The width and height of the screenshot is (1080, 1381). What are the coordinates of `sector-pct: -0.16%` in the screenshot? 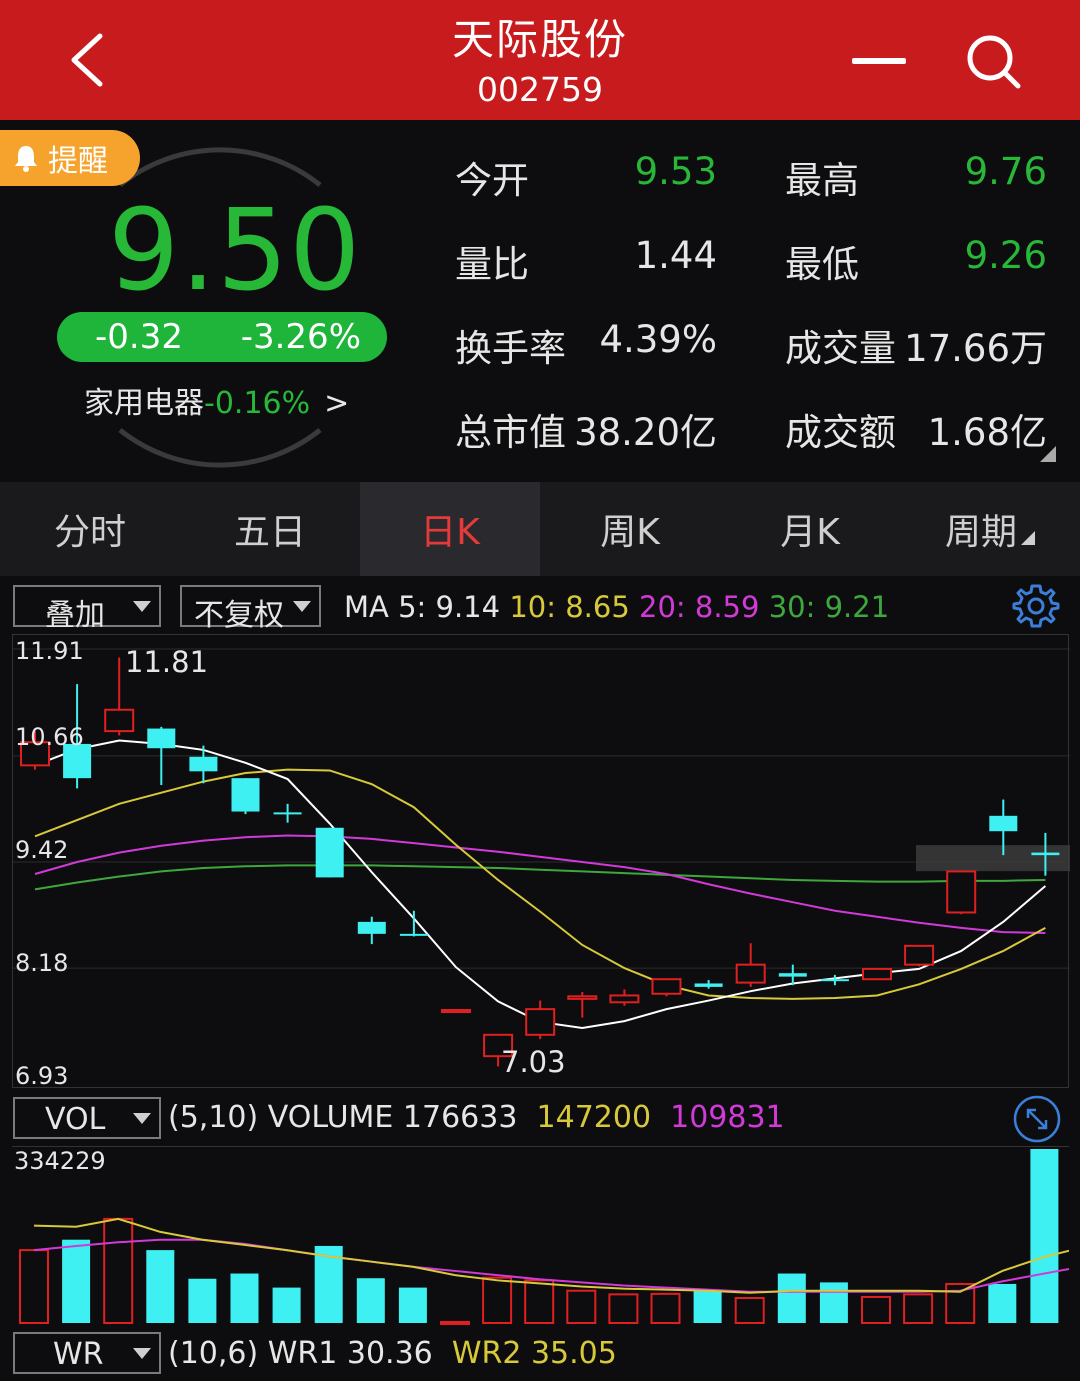 It's located at (257, 403).